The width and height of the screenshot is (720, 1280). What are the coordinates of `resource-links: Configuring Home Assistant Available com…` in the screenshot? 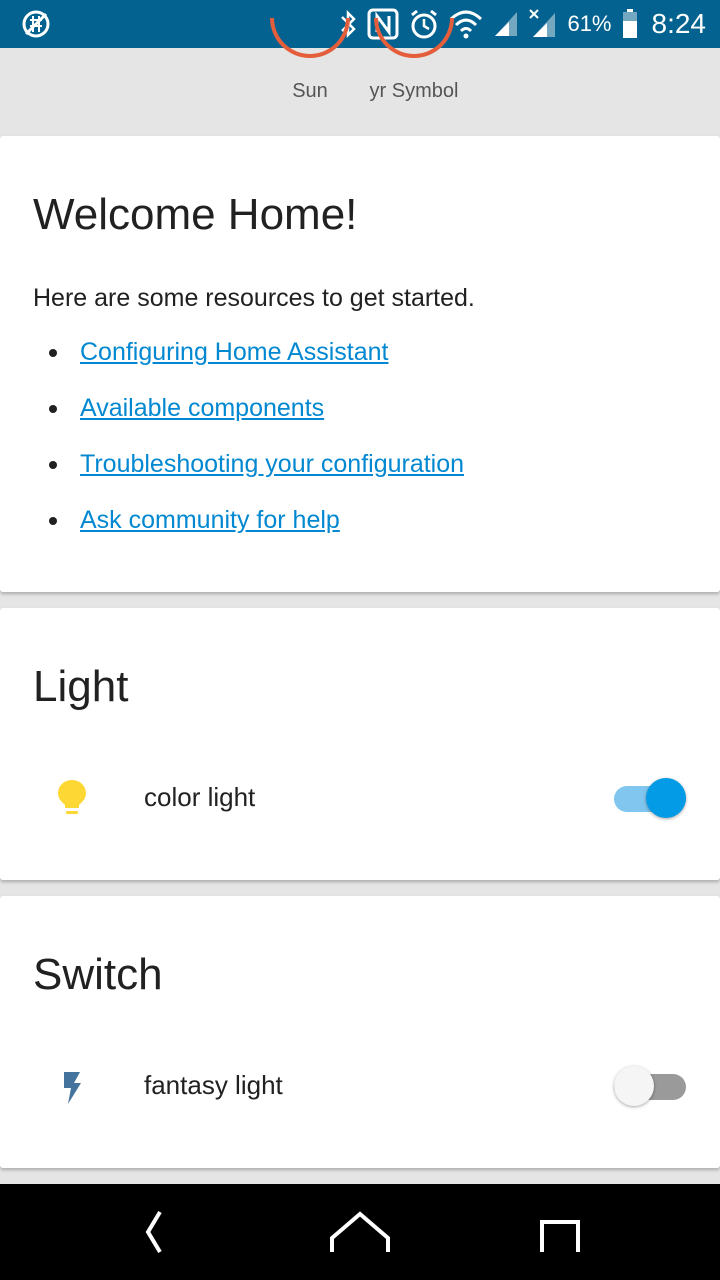 It's located at (248, 436).